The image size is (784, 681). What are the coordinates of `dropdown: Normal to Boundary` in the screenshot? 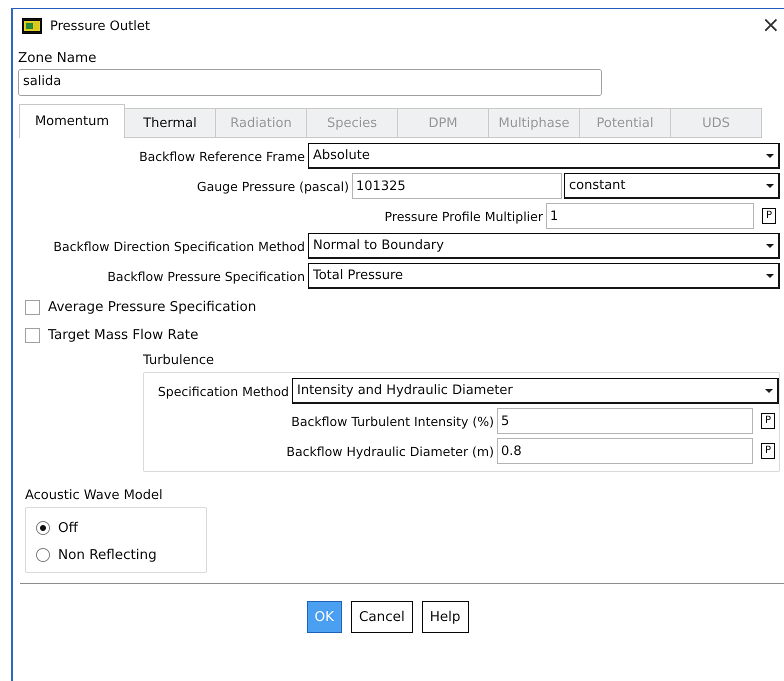 It's located at (544, 246).